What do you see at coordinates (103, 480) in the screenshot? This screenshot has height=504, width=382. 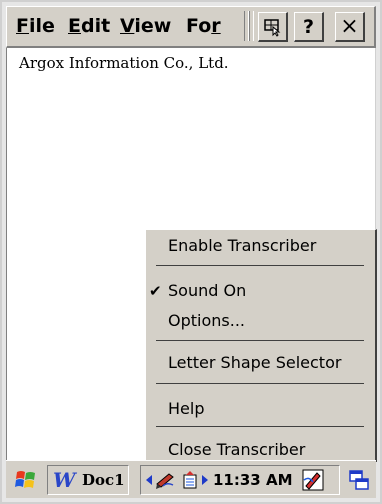 I see `taskbar-doc-label: Doc1` at bounding box center [103, 480].